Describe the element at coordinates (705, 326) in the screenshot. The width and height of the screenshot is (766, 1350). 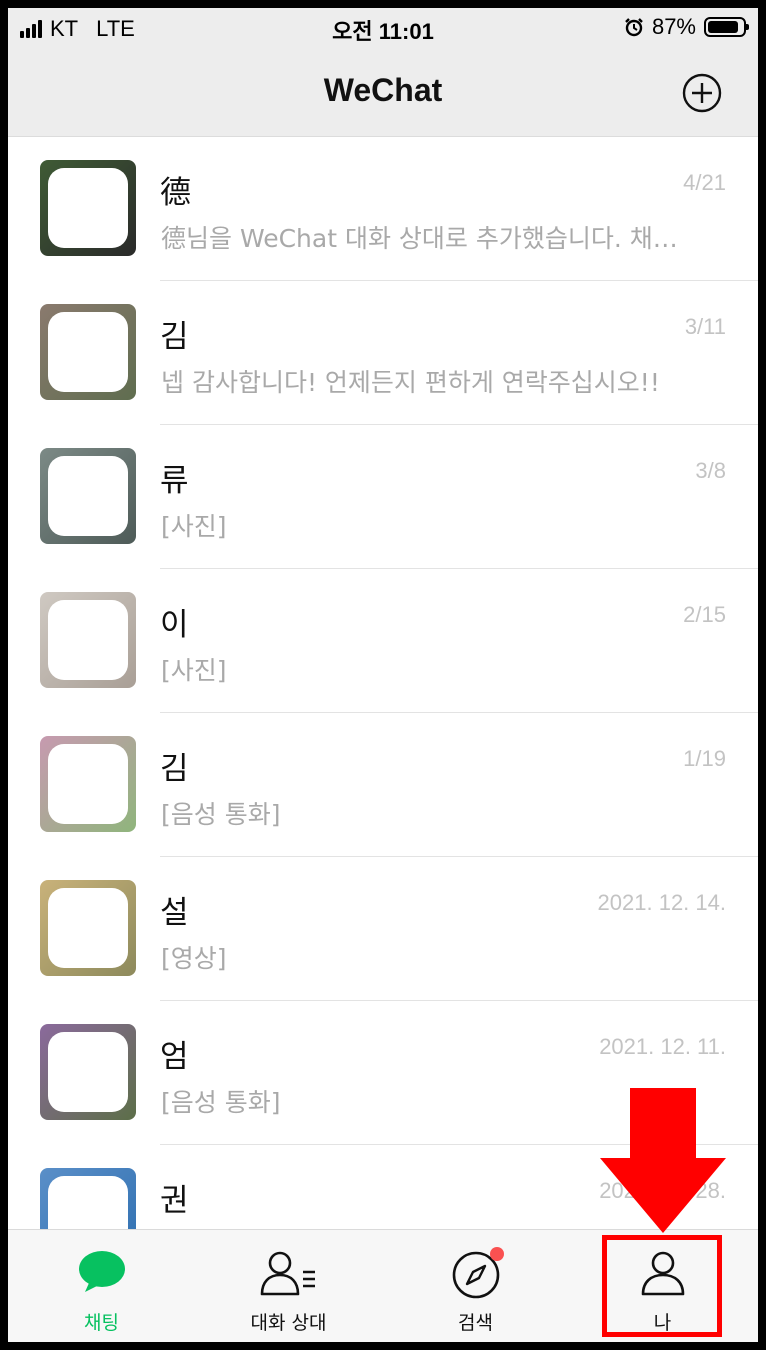
I see `chat-time: 3/11` at that location.